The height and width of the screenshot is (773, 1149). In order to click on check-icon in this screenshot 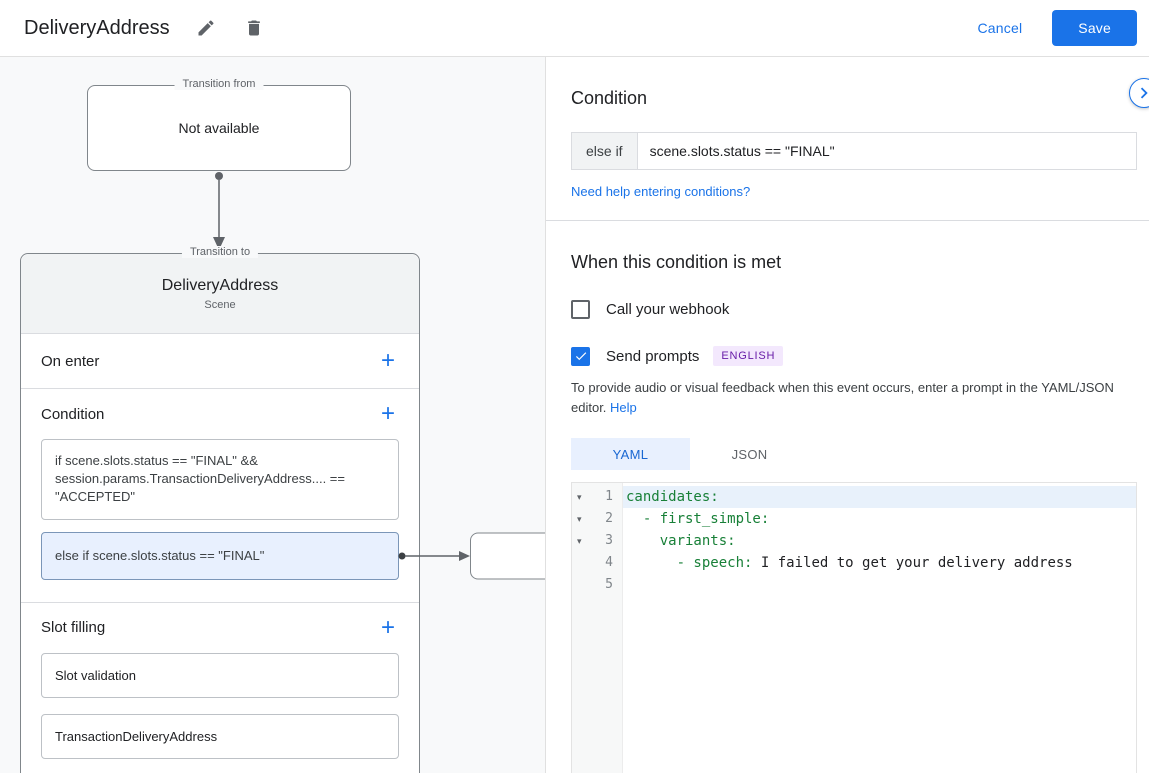, I will do `click(580, 356)`.